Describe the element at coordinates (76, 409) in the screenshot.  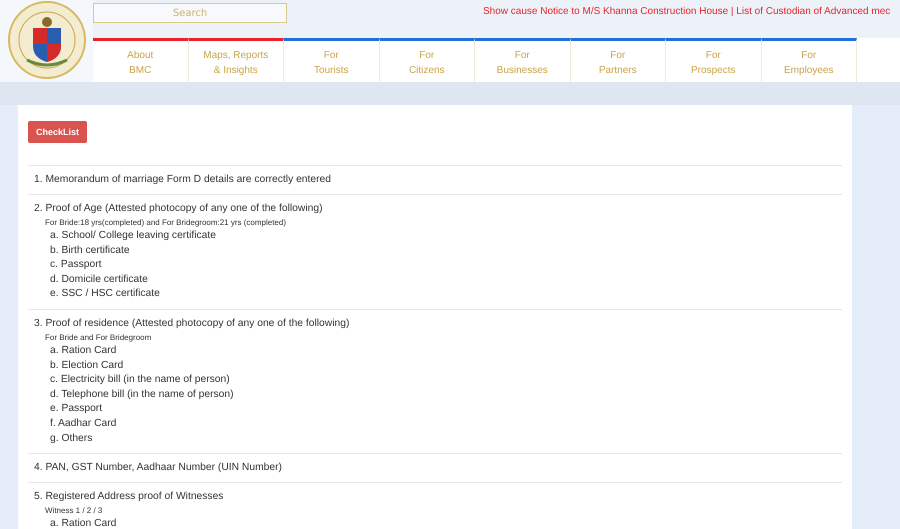
I see `option-text: e. Passport` at that location.